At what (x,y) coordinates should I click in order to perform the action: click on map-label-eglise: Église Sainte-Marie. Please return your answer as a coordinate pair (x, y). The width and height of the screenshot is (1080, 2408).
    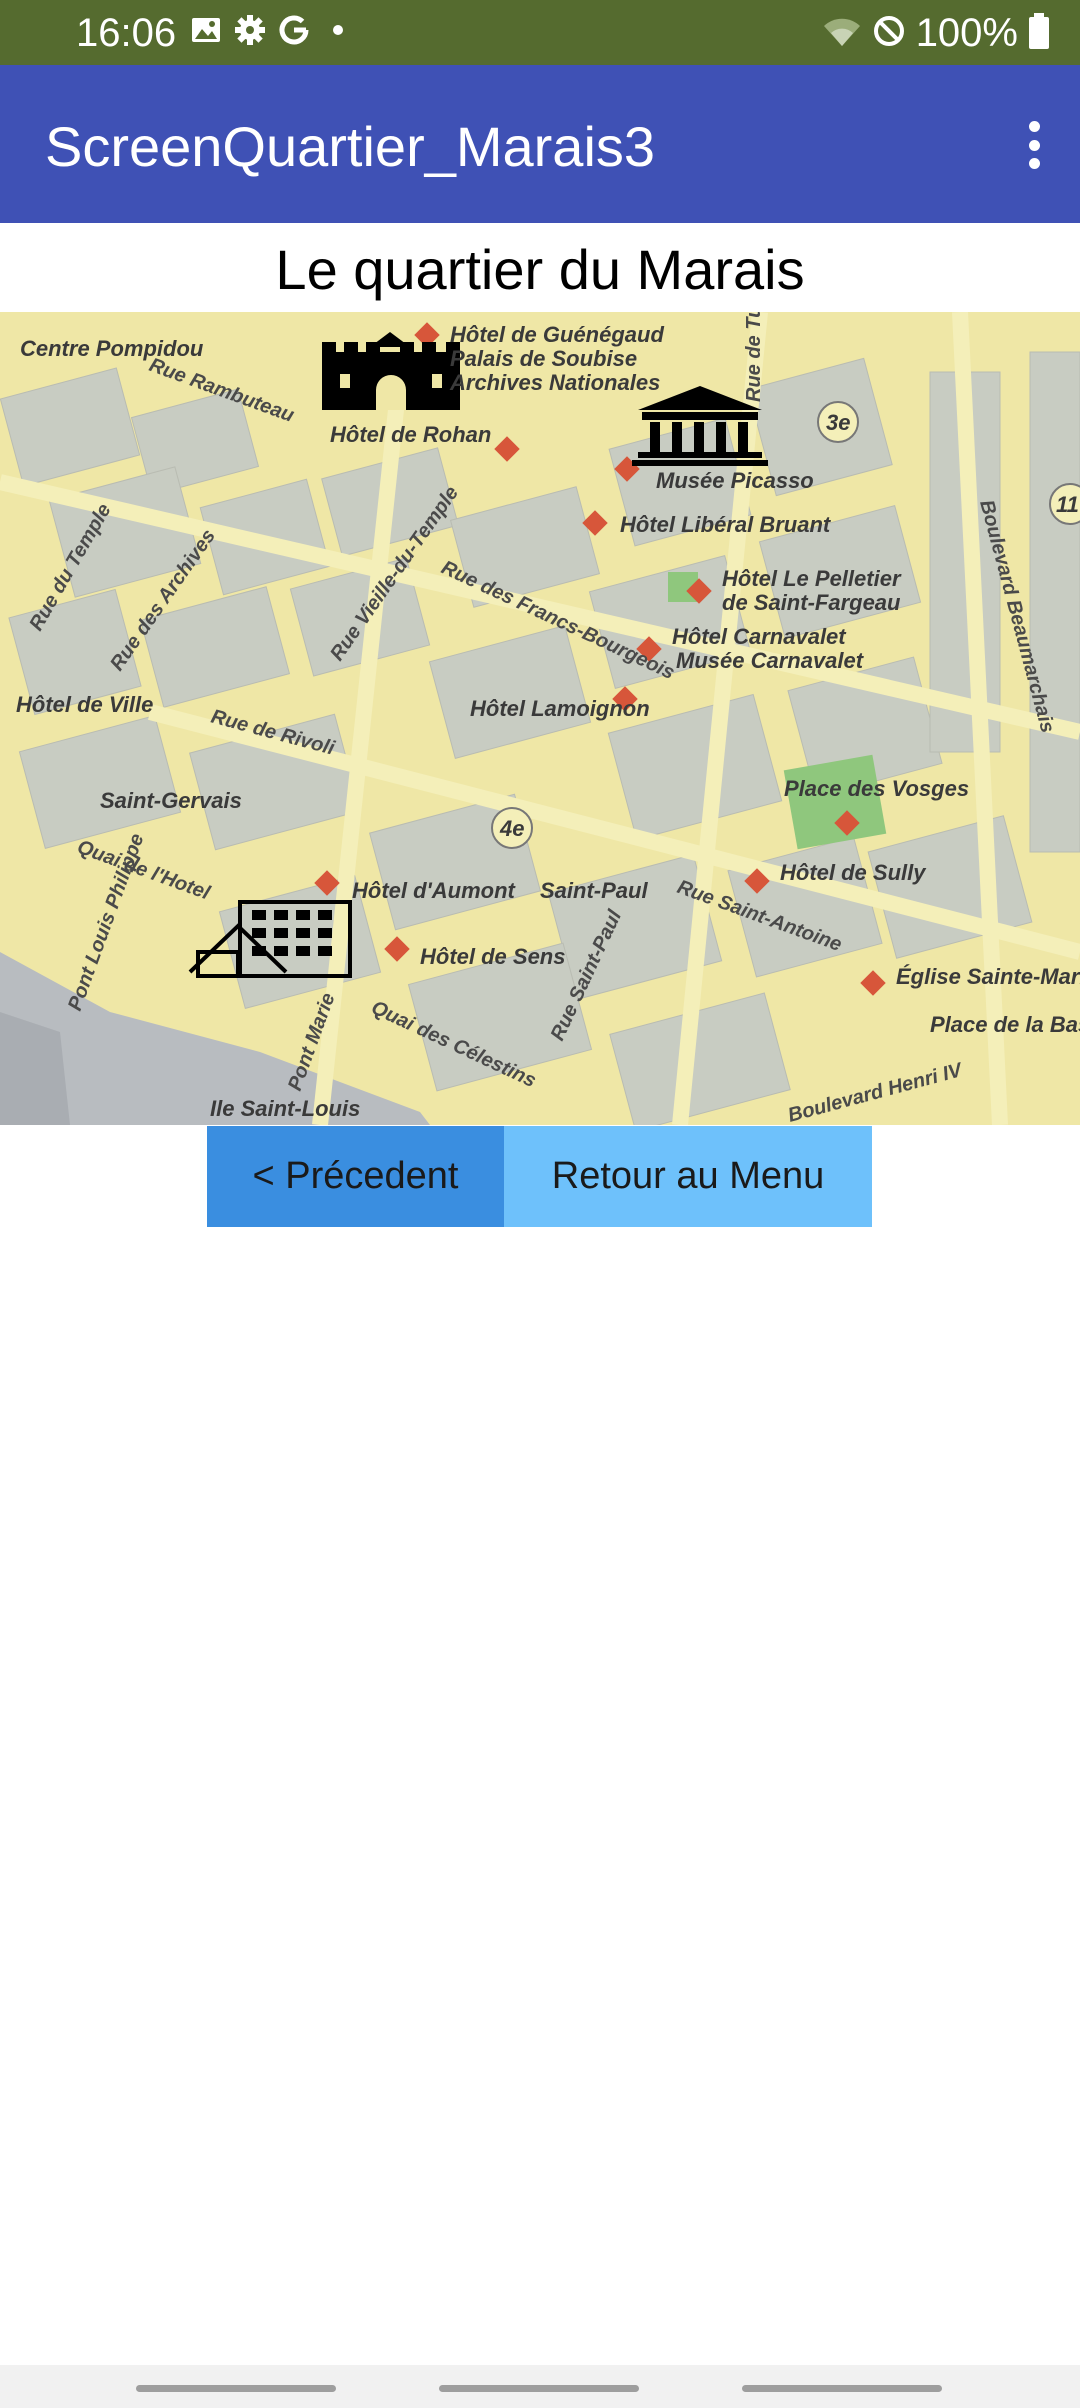
    Looking at the image, I should click on (988, 976).